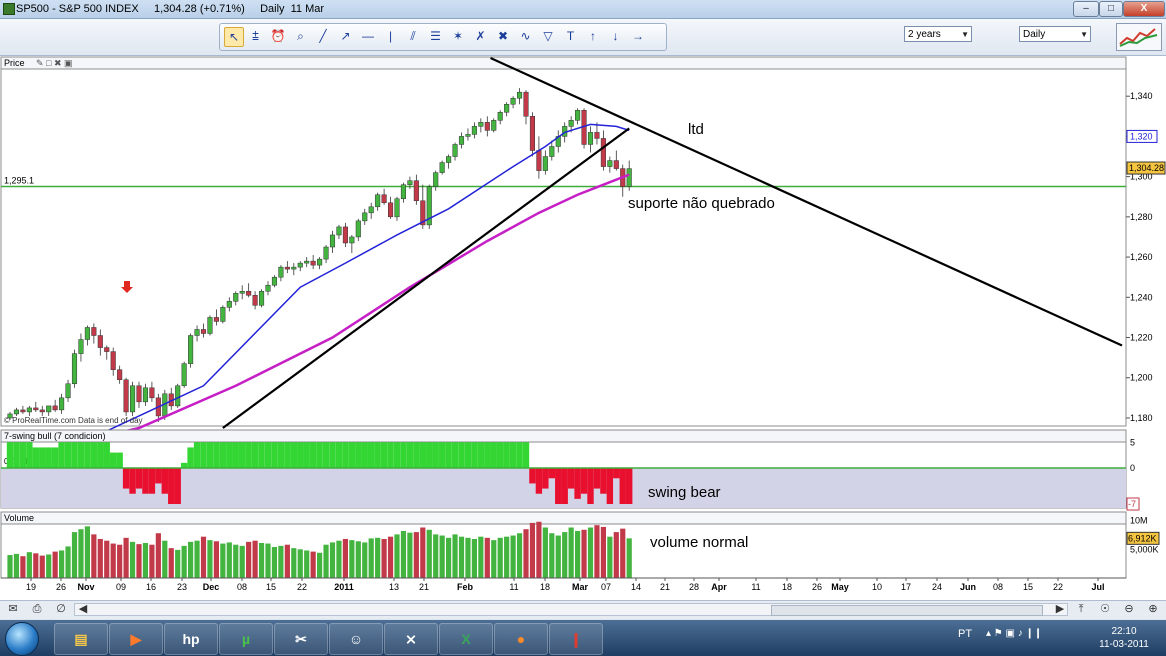  I want to click on period-select: 2 years ▼, so click(938, 34).